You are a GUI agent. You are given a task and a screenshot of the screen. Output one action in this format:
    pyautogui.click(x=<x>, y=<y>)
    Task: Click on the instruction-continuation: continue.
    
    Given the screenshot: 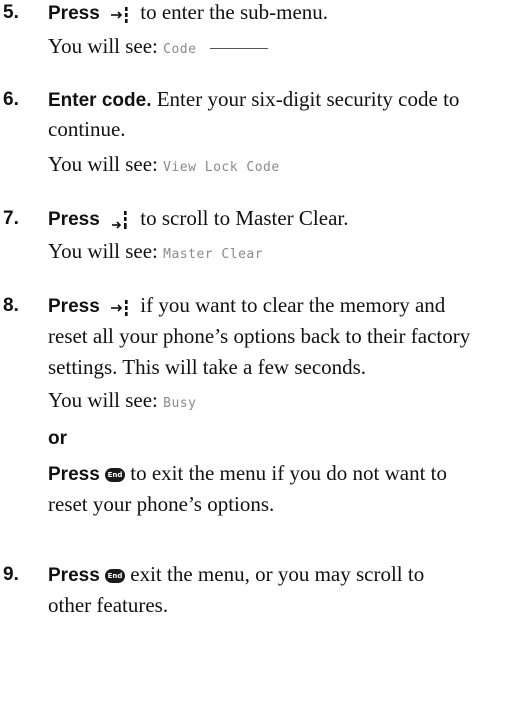 What is the action you would take?
    pyautogui.click(x=87, y=129)
    